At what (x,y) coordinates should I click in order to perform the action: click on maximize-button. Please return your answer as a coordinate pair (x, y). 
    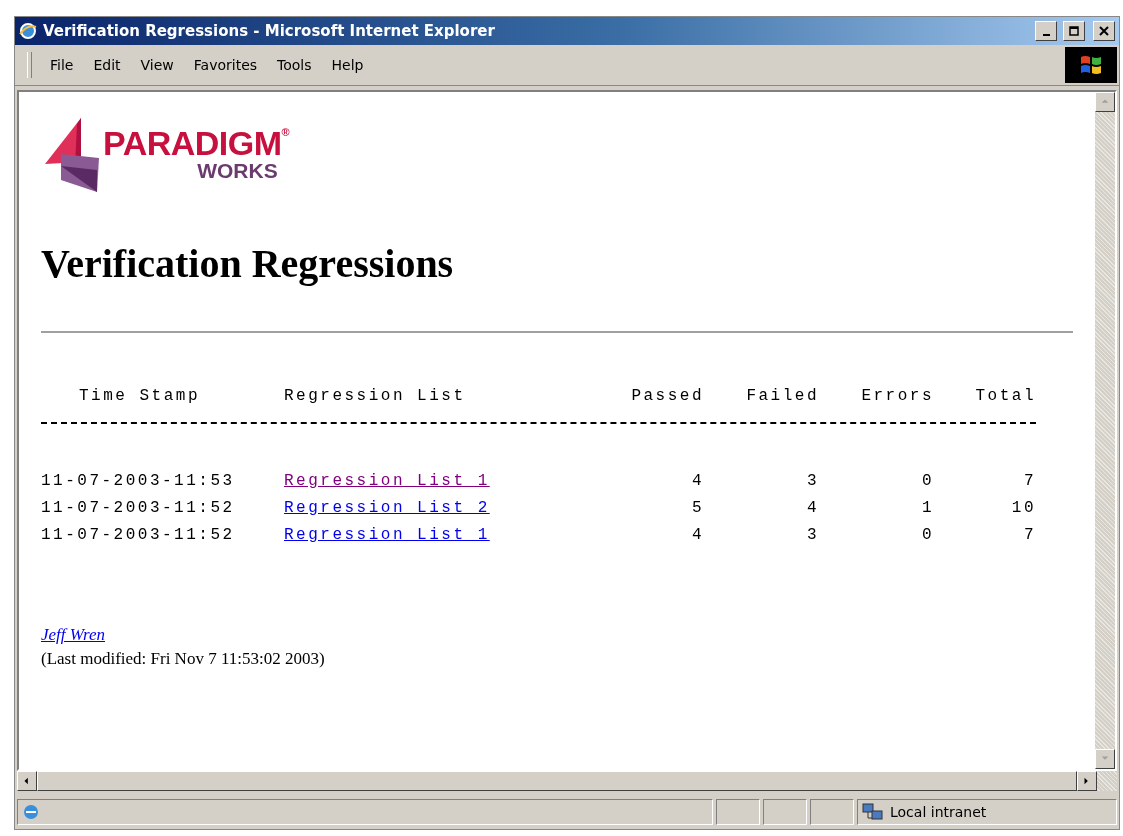
    Looking at the image, I should click on (1074, 31).